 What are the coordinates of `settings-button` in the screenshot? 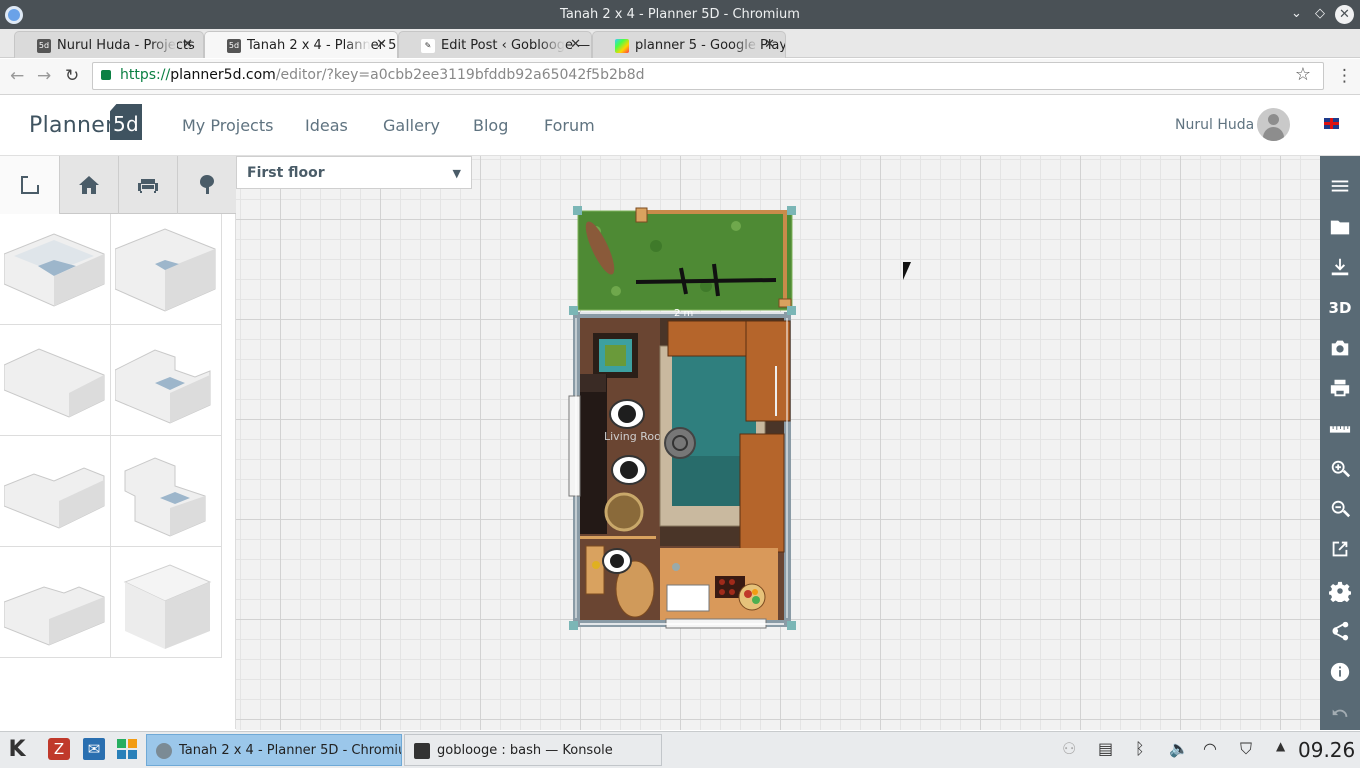 It's located at (1340, 591).